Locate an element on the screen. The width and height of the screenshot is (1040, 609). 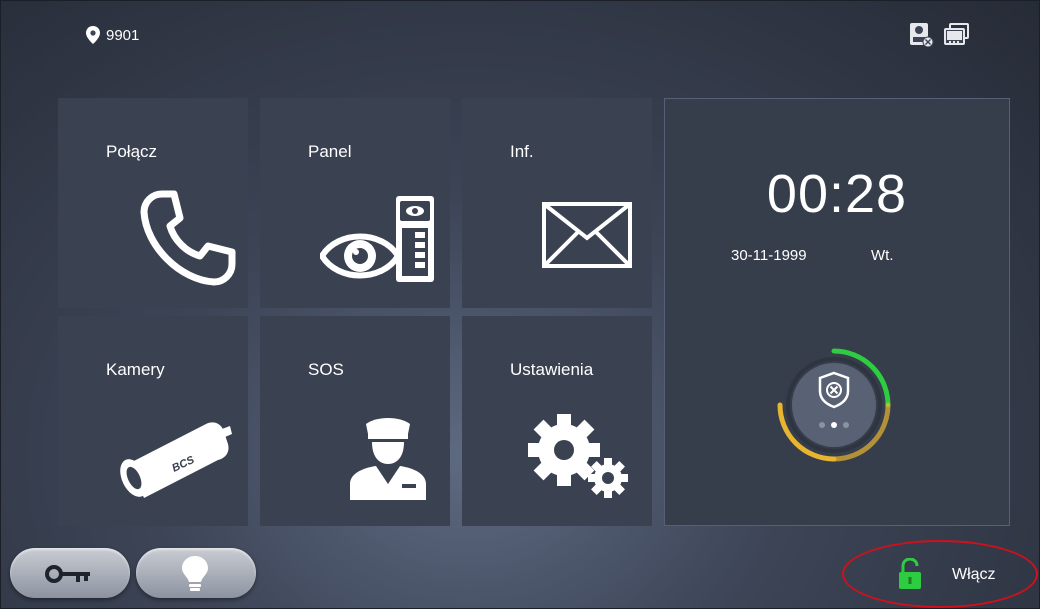
bulb-icon is located at coordinates (195, 573).